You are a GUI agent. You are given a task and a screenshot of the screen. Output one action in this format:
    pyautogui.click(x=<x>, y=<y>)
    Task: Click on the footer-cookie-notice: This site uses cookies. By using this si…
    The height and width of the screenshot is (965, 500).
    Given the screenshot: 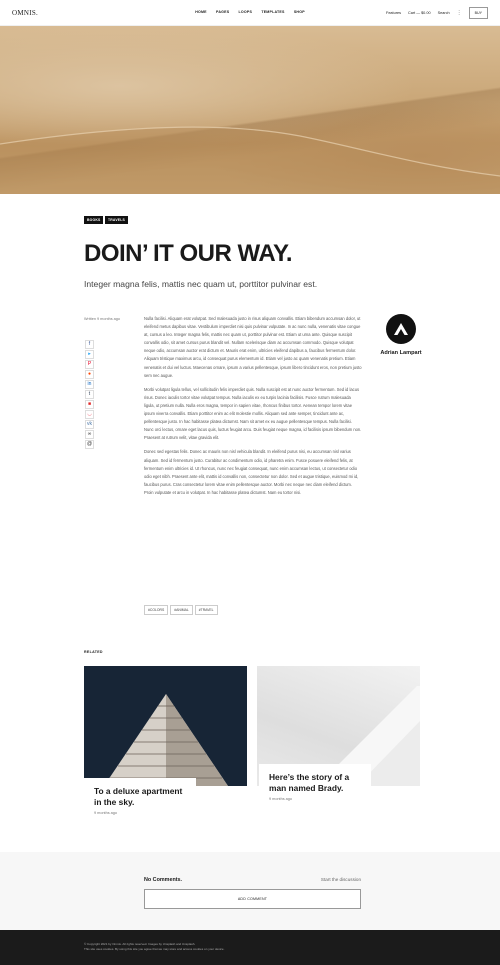 What is the action you would take?
    pyautogui.click(x=154, y=949)
    